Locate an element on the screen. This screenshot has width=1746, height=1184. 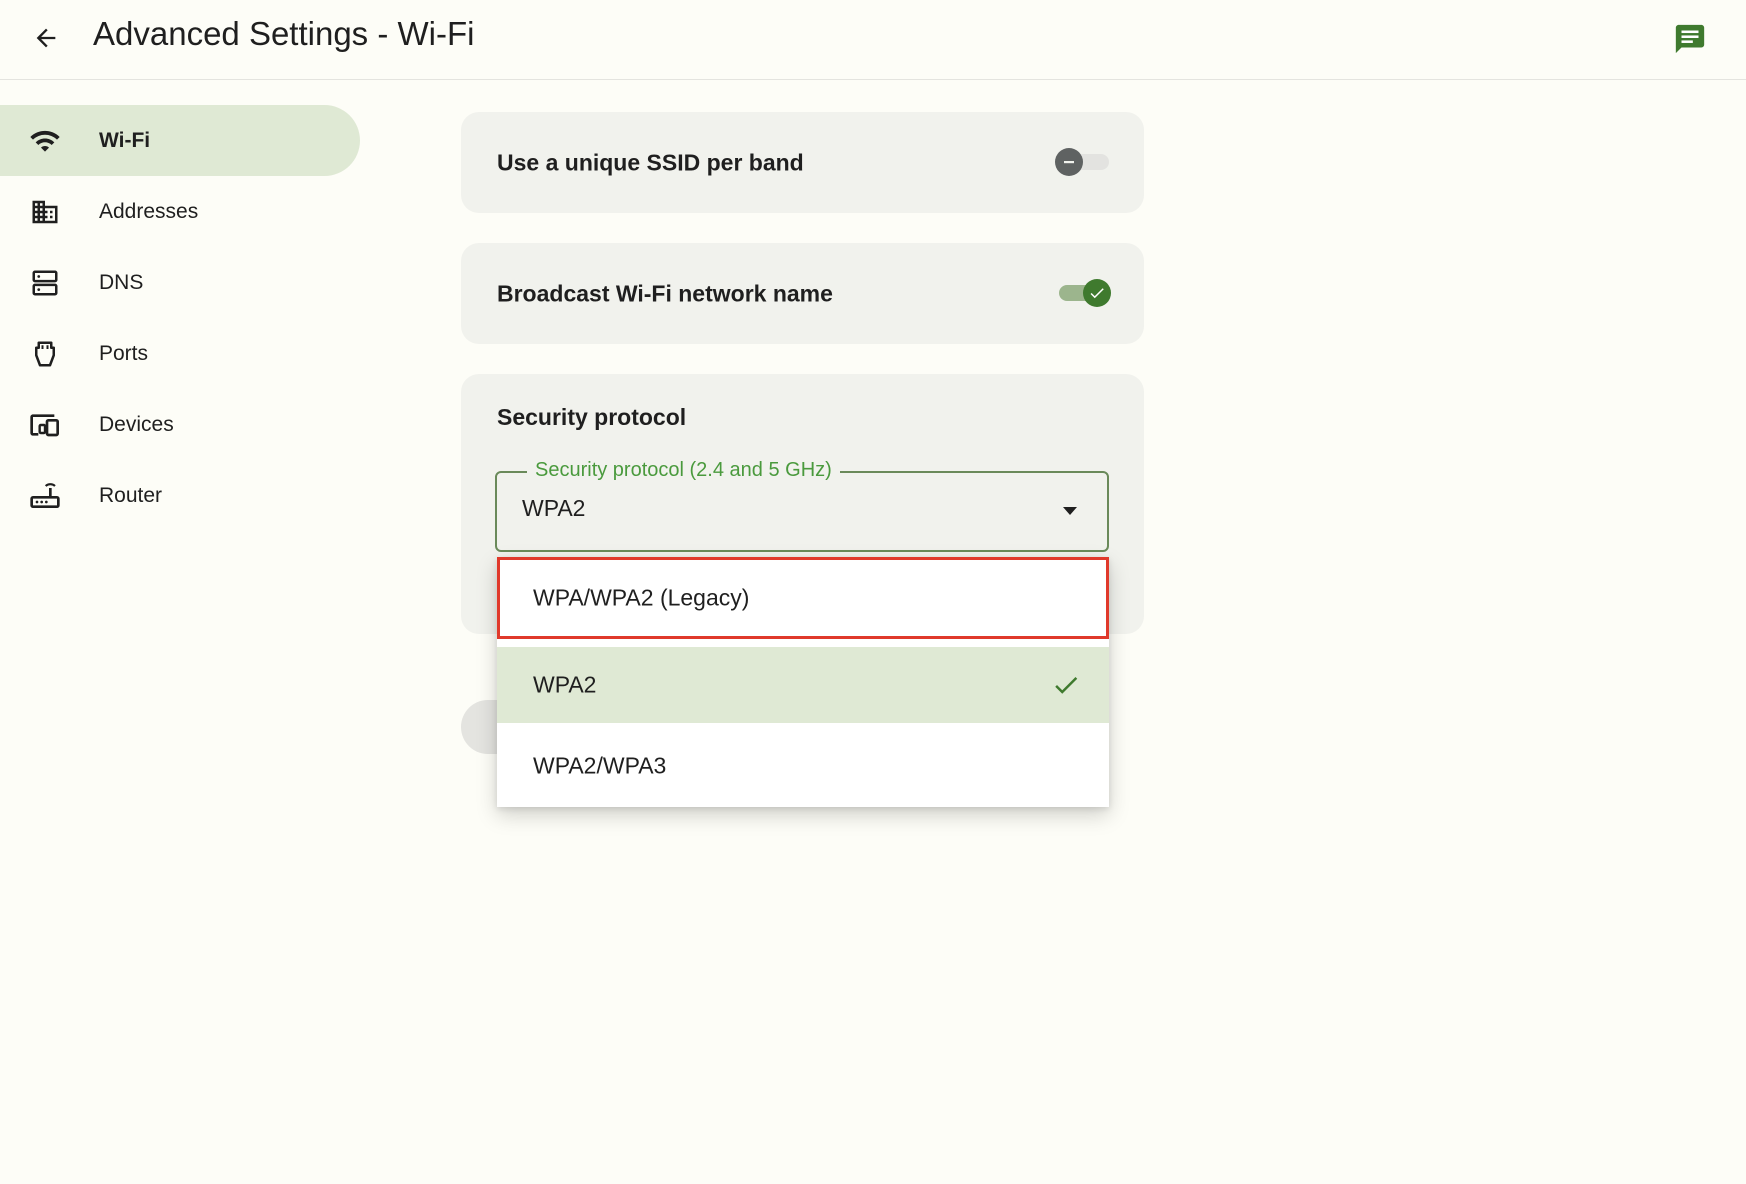
minus-icon is located at coordinates (1069, 162).